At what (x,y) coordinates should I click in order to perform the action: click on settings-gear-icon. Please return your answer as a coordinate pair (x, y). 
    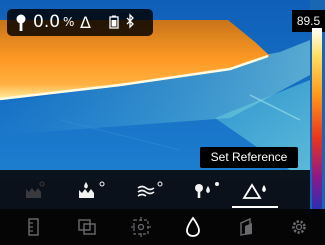
    Looking at the image, I should click on (299, 227).